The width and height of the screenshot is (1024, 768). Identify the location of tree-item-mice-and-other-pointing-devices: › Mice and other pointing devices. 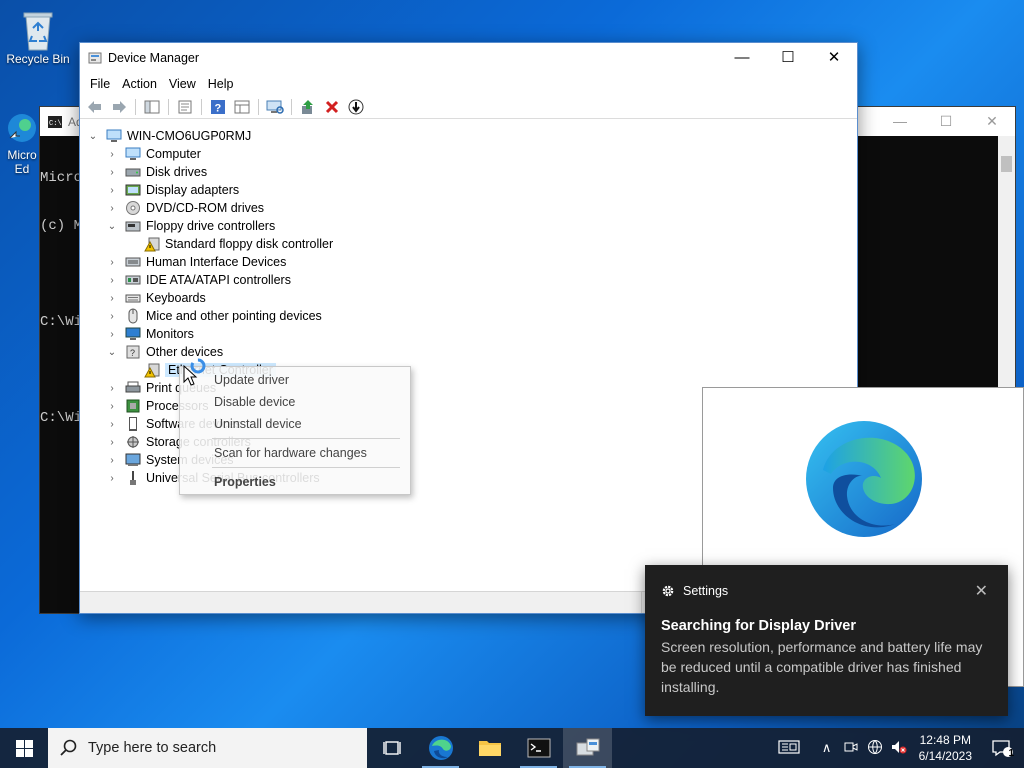
(213, 316).